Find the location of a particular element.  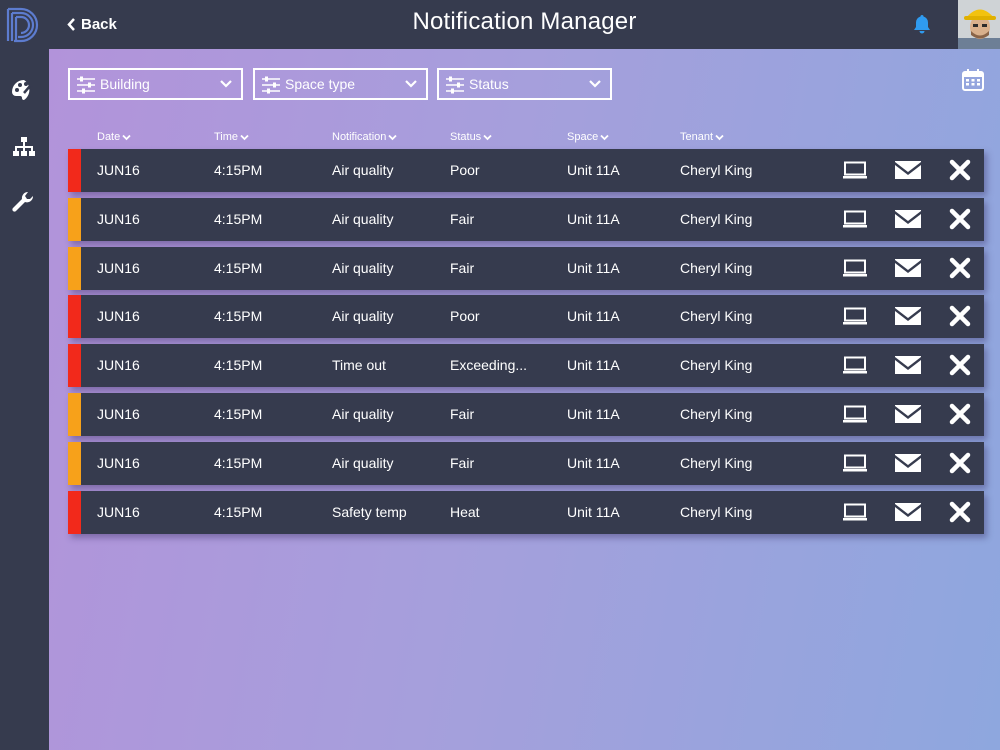

page-title: Notification Manager is located at coordinates (524, 21).